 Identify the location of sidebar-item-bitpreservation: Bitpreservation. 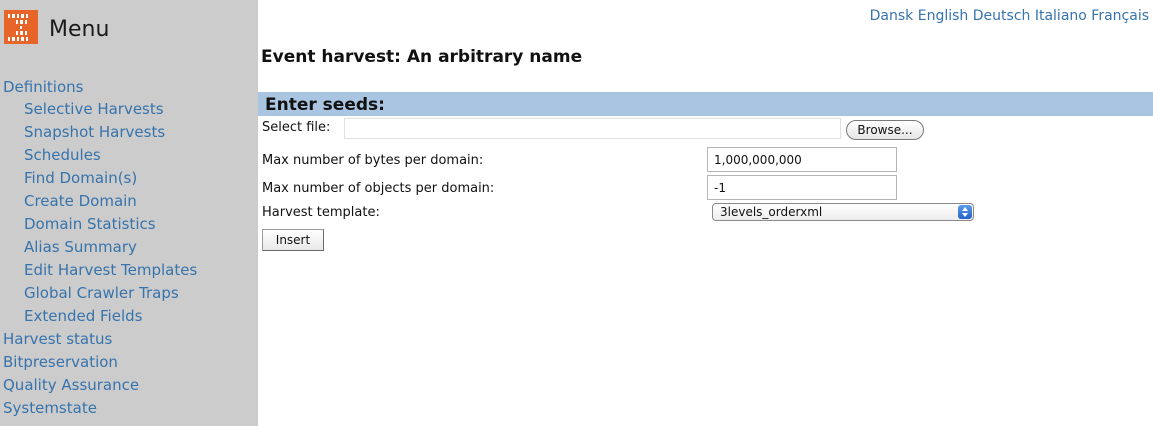
(129, 362).